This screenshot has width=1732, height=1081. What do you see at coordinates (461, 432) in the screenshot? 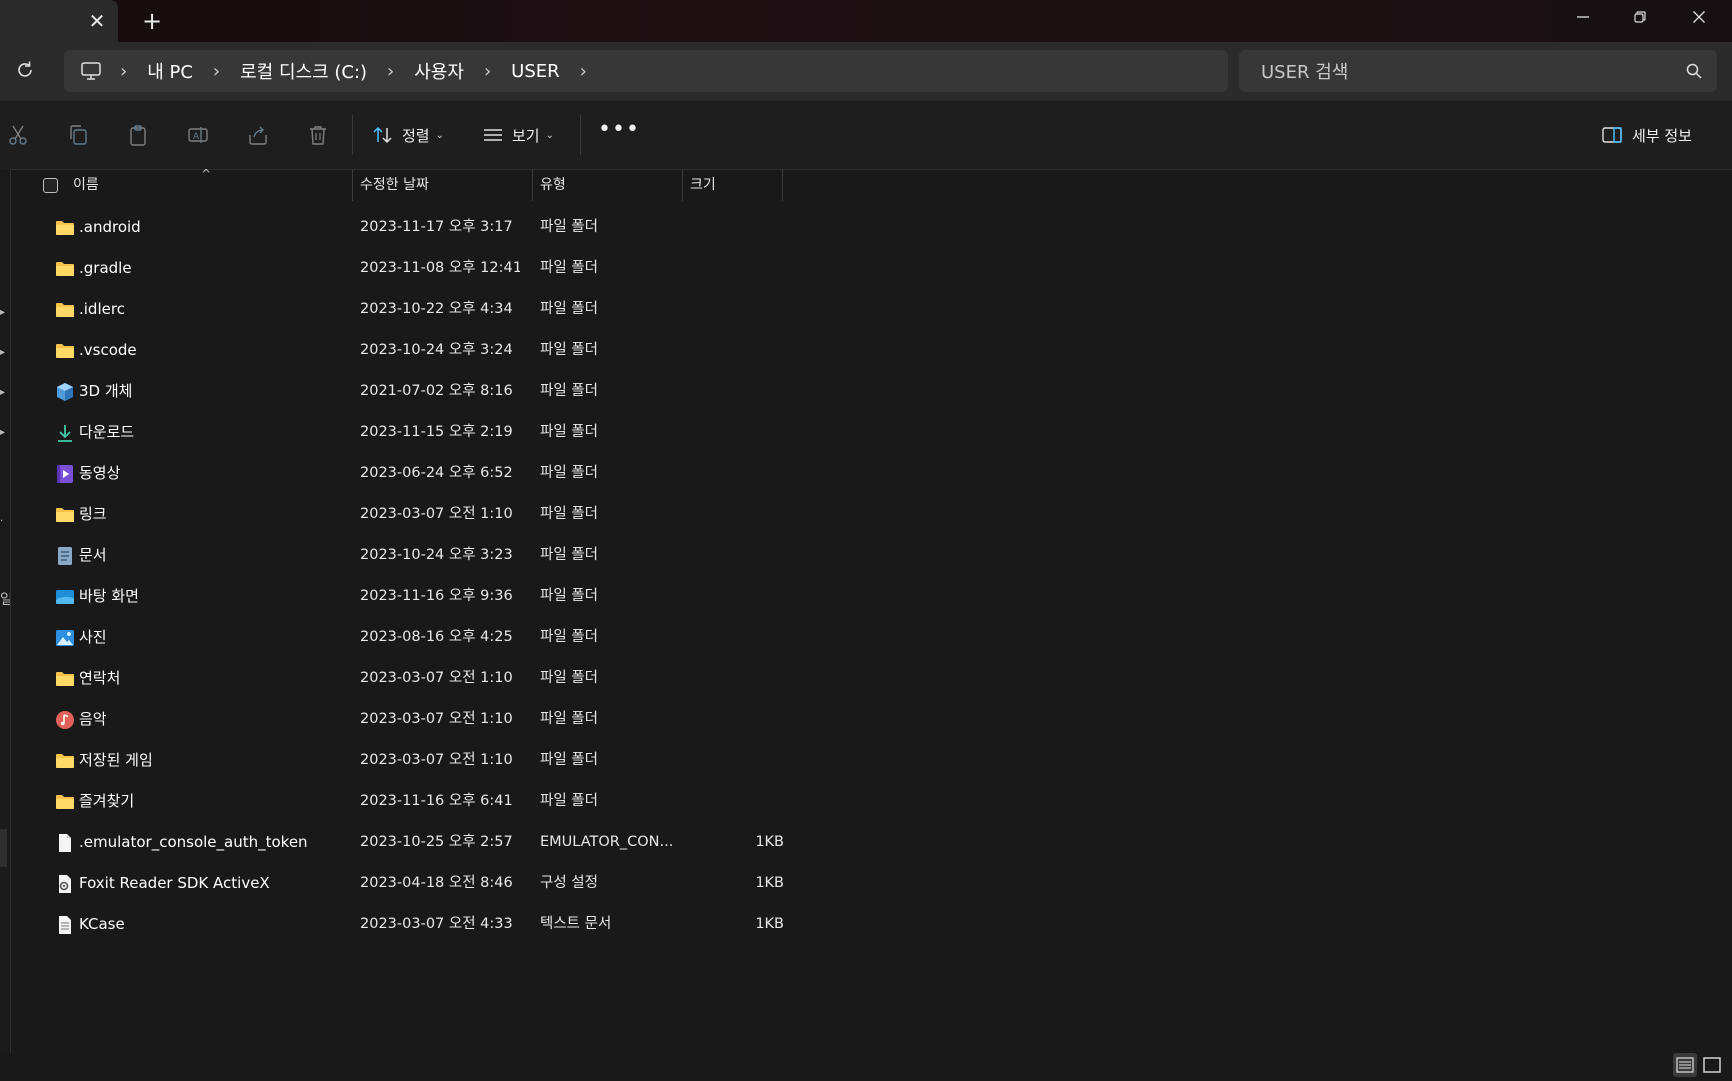
I see `file-row: 다운로드 2023-11-15 오후 2:19 파일 폴더` at bounding box center [461, 432].